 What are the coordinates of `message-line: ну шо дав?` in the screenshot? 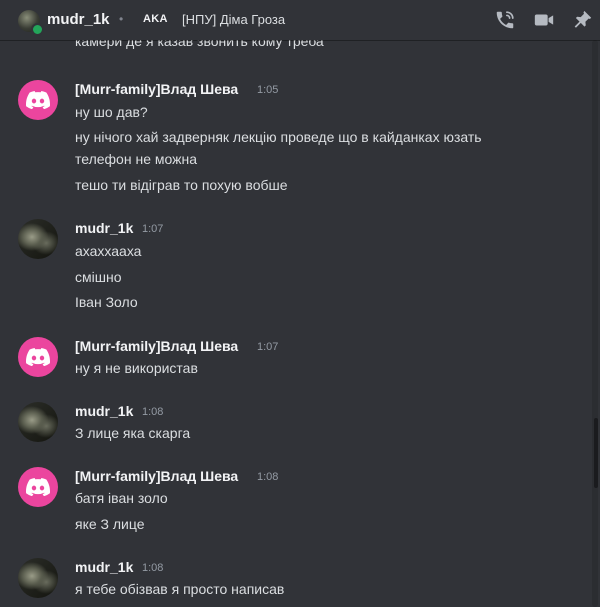 It's located at (111, 112).